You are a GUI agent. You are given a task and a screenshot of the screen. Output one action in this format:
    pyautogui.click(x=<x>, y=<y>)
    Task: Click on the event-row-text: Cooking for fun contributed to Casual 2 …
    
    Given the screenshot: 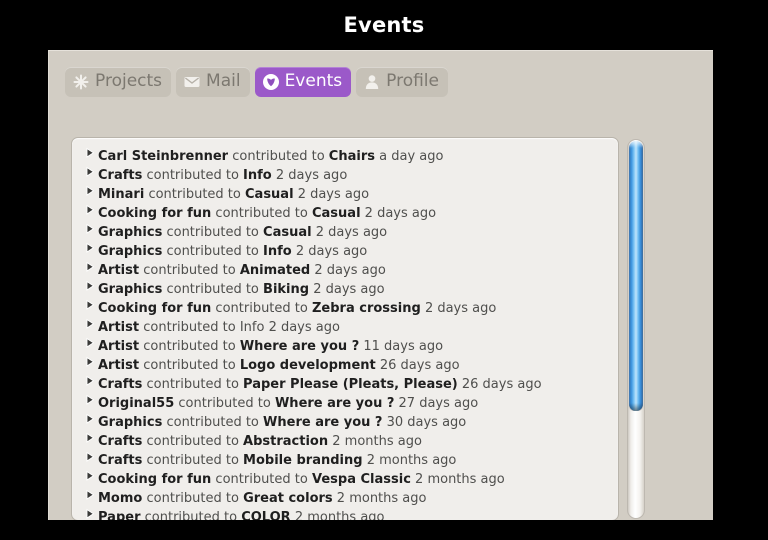 What is the action you would take?
    pyautogui.click(x=267, y=213)
    